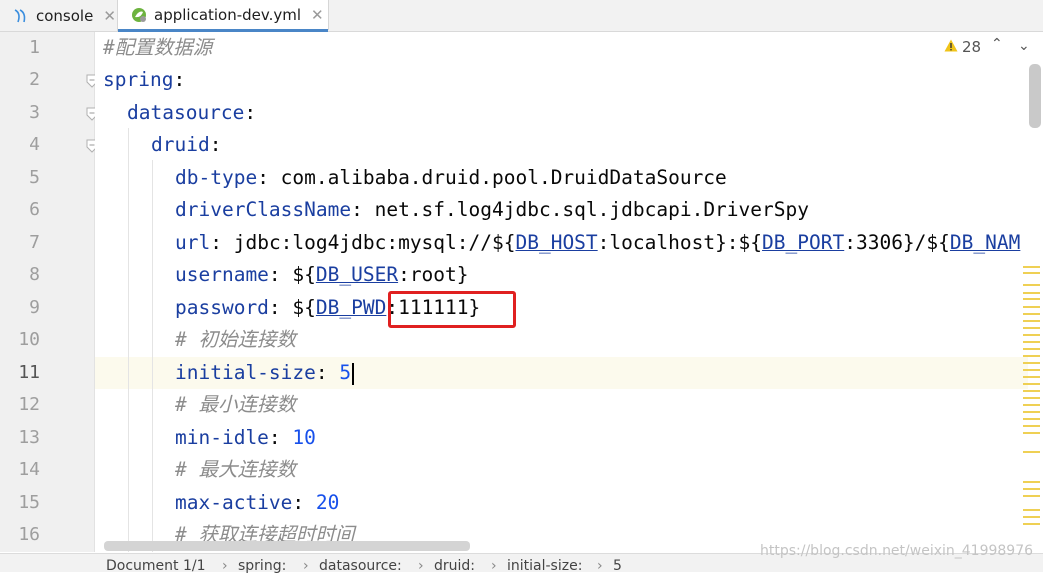 Image resolution: width=1043 pixels, height=574 pixels. I want to click on previous-highlight-button: ⌃, so click(997, 44).